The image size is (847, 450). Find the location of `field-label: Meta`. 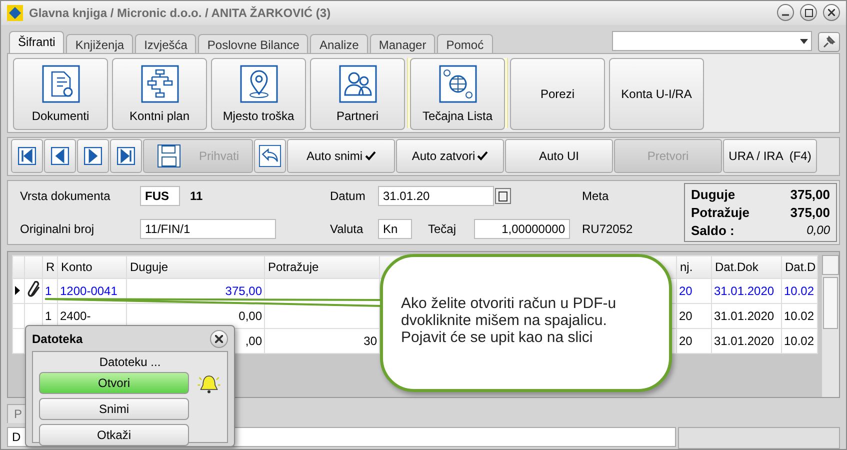

field-label: Meta is located at coordinates (596, 196).